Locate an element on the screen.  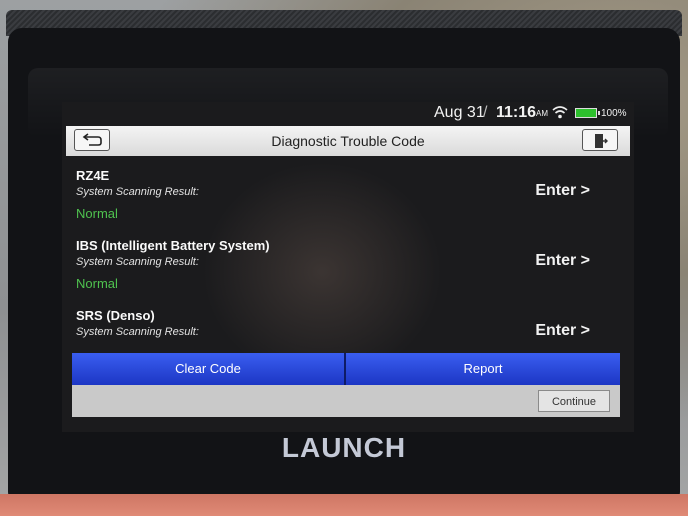
action-bar: Clear Code Report is located at coordinates (346, 369).